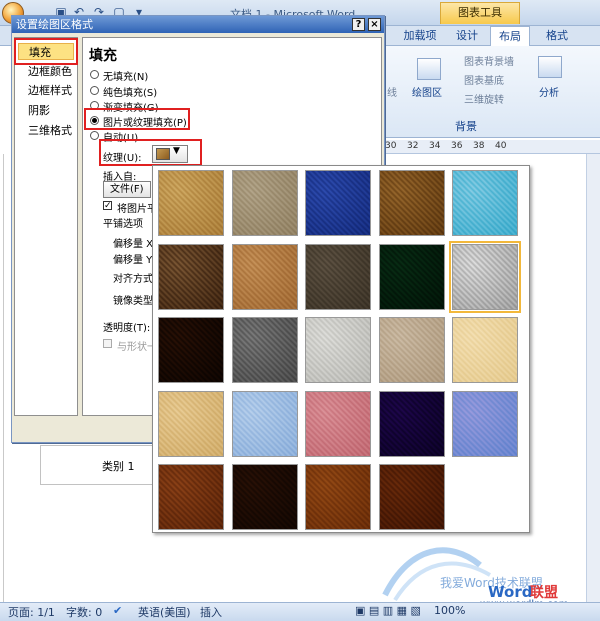  What do you see at coordinates (411, 423) in the screenshot?
I see `texture-tile-purple-mesh` at bounding box center [411, 423].